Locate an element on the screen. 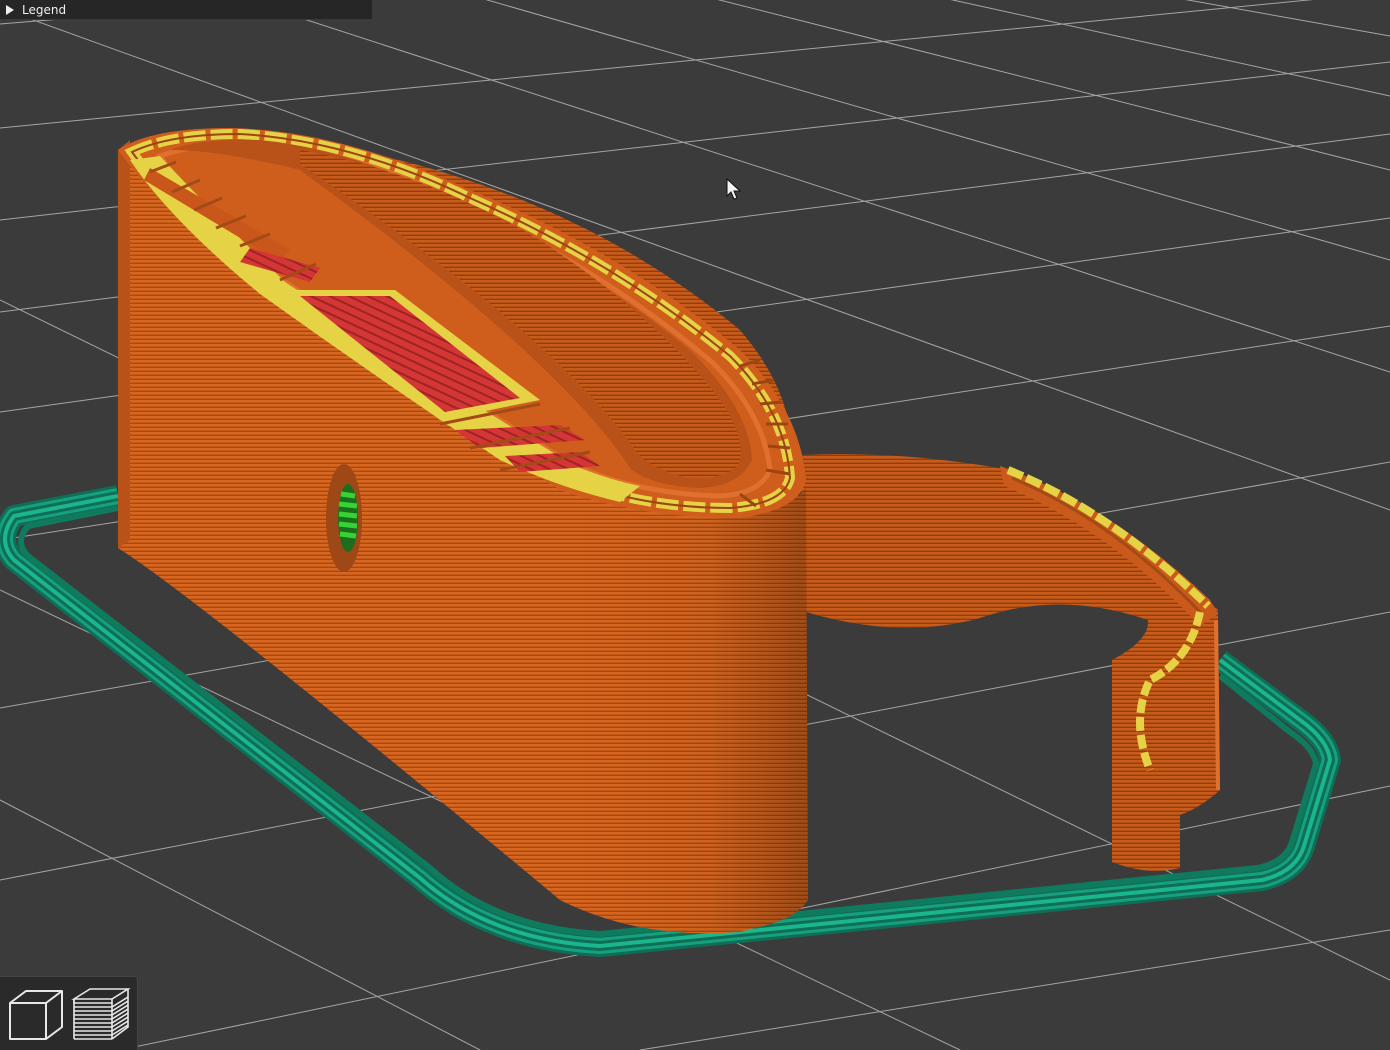 The height and width of the screenshot is (1050, 1390). layers-view-button is located at coordinates (101, 1014).